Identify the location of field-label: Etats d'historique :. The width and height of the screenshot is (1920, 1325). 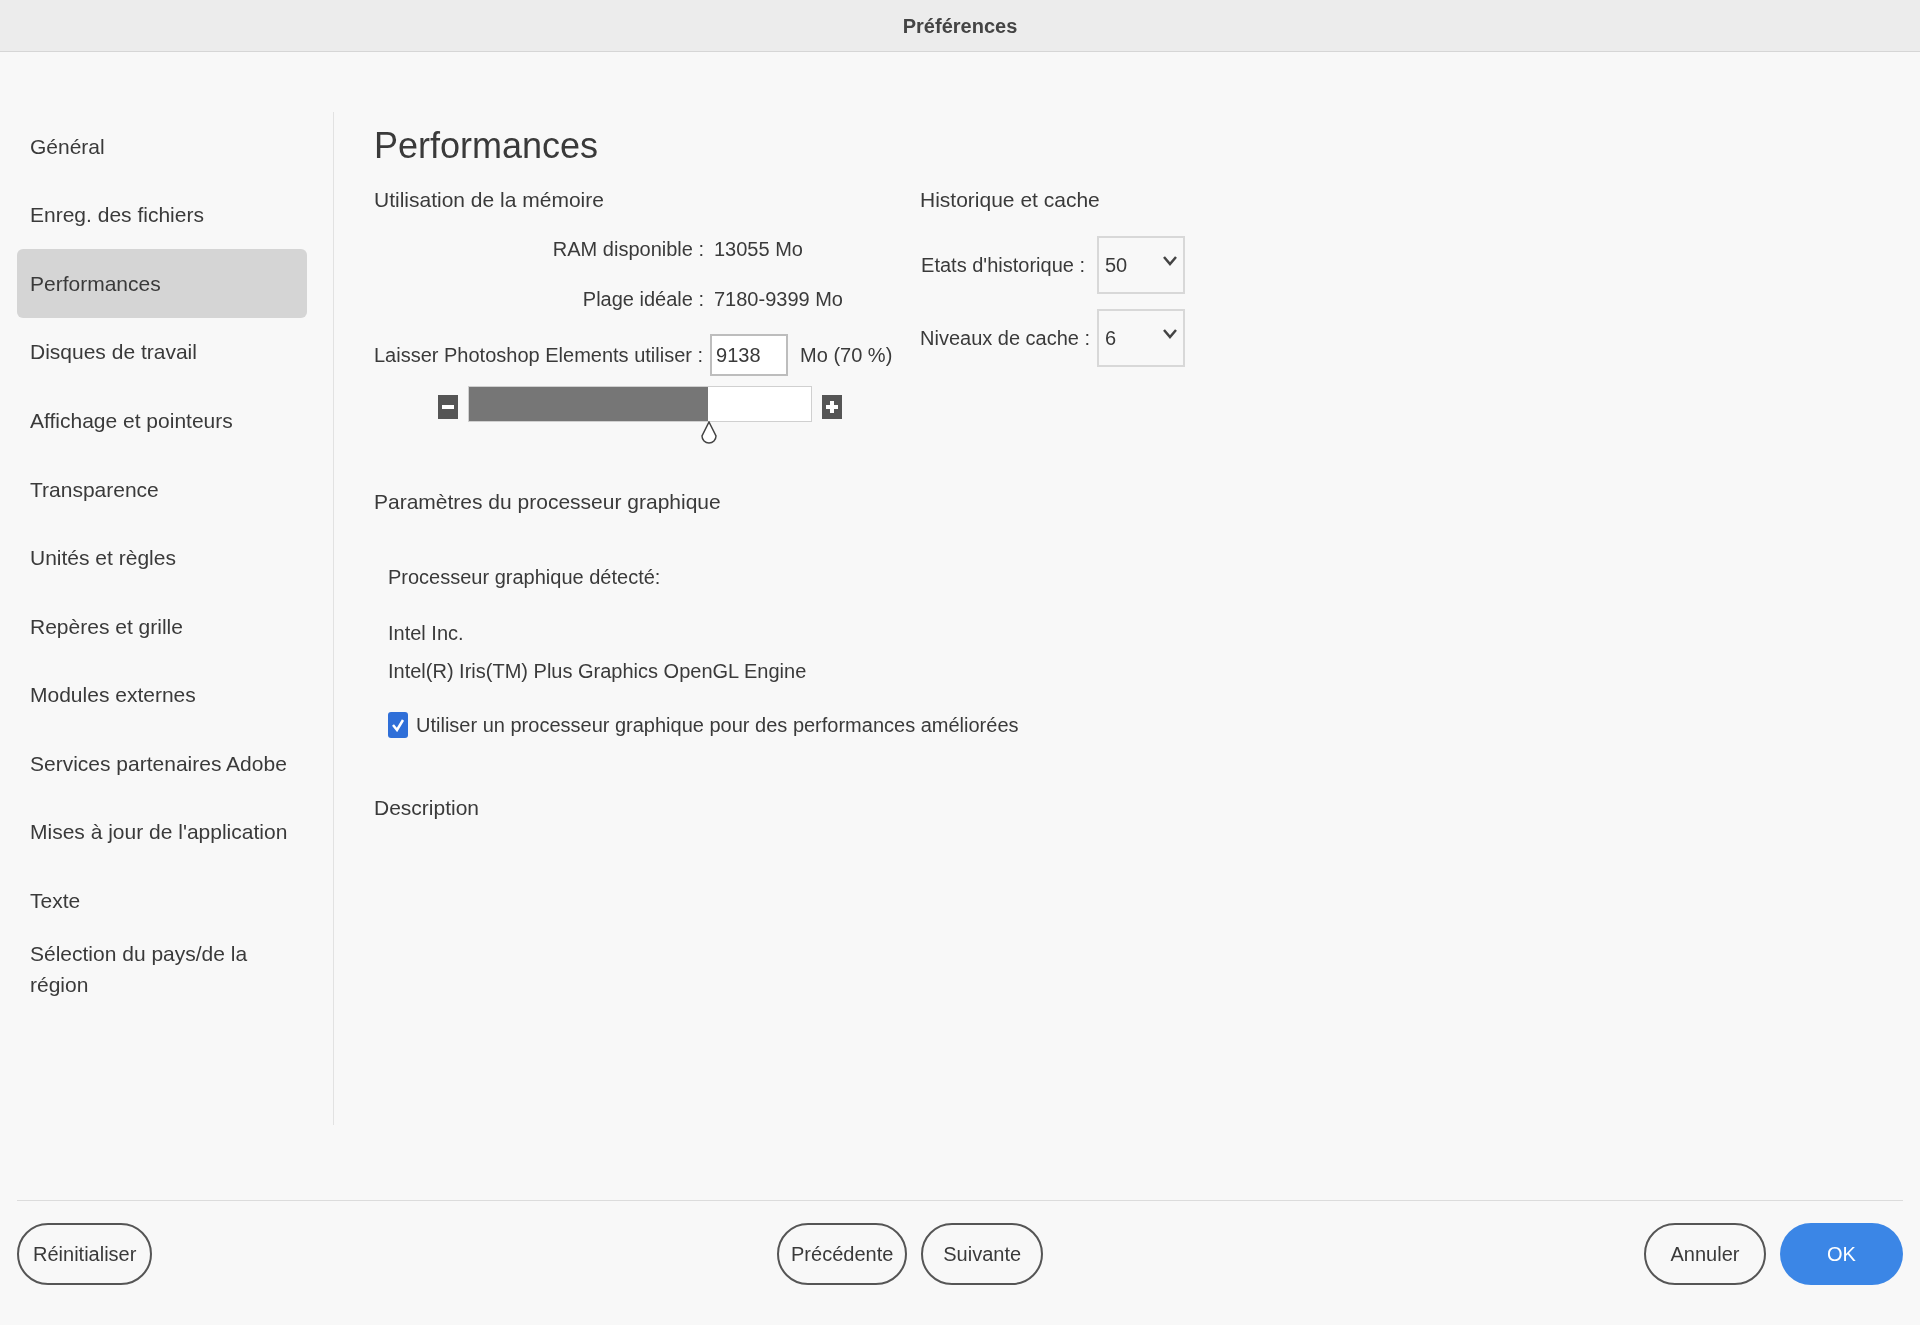
(1002, 265).